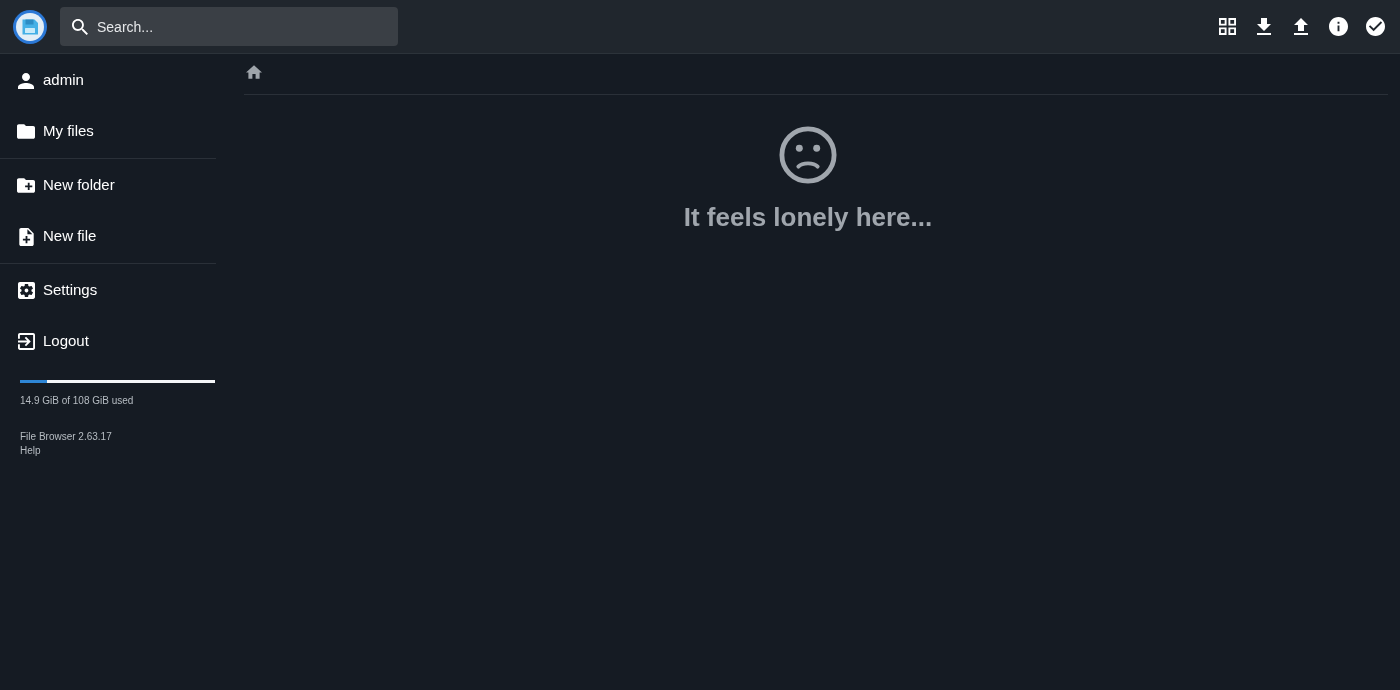 The height and width of the screenshot is (690, 1400). Describe the element at coordinates (30, 26) in the screenshot. I see `app-logo-icon` at that location.